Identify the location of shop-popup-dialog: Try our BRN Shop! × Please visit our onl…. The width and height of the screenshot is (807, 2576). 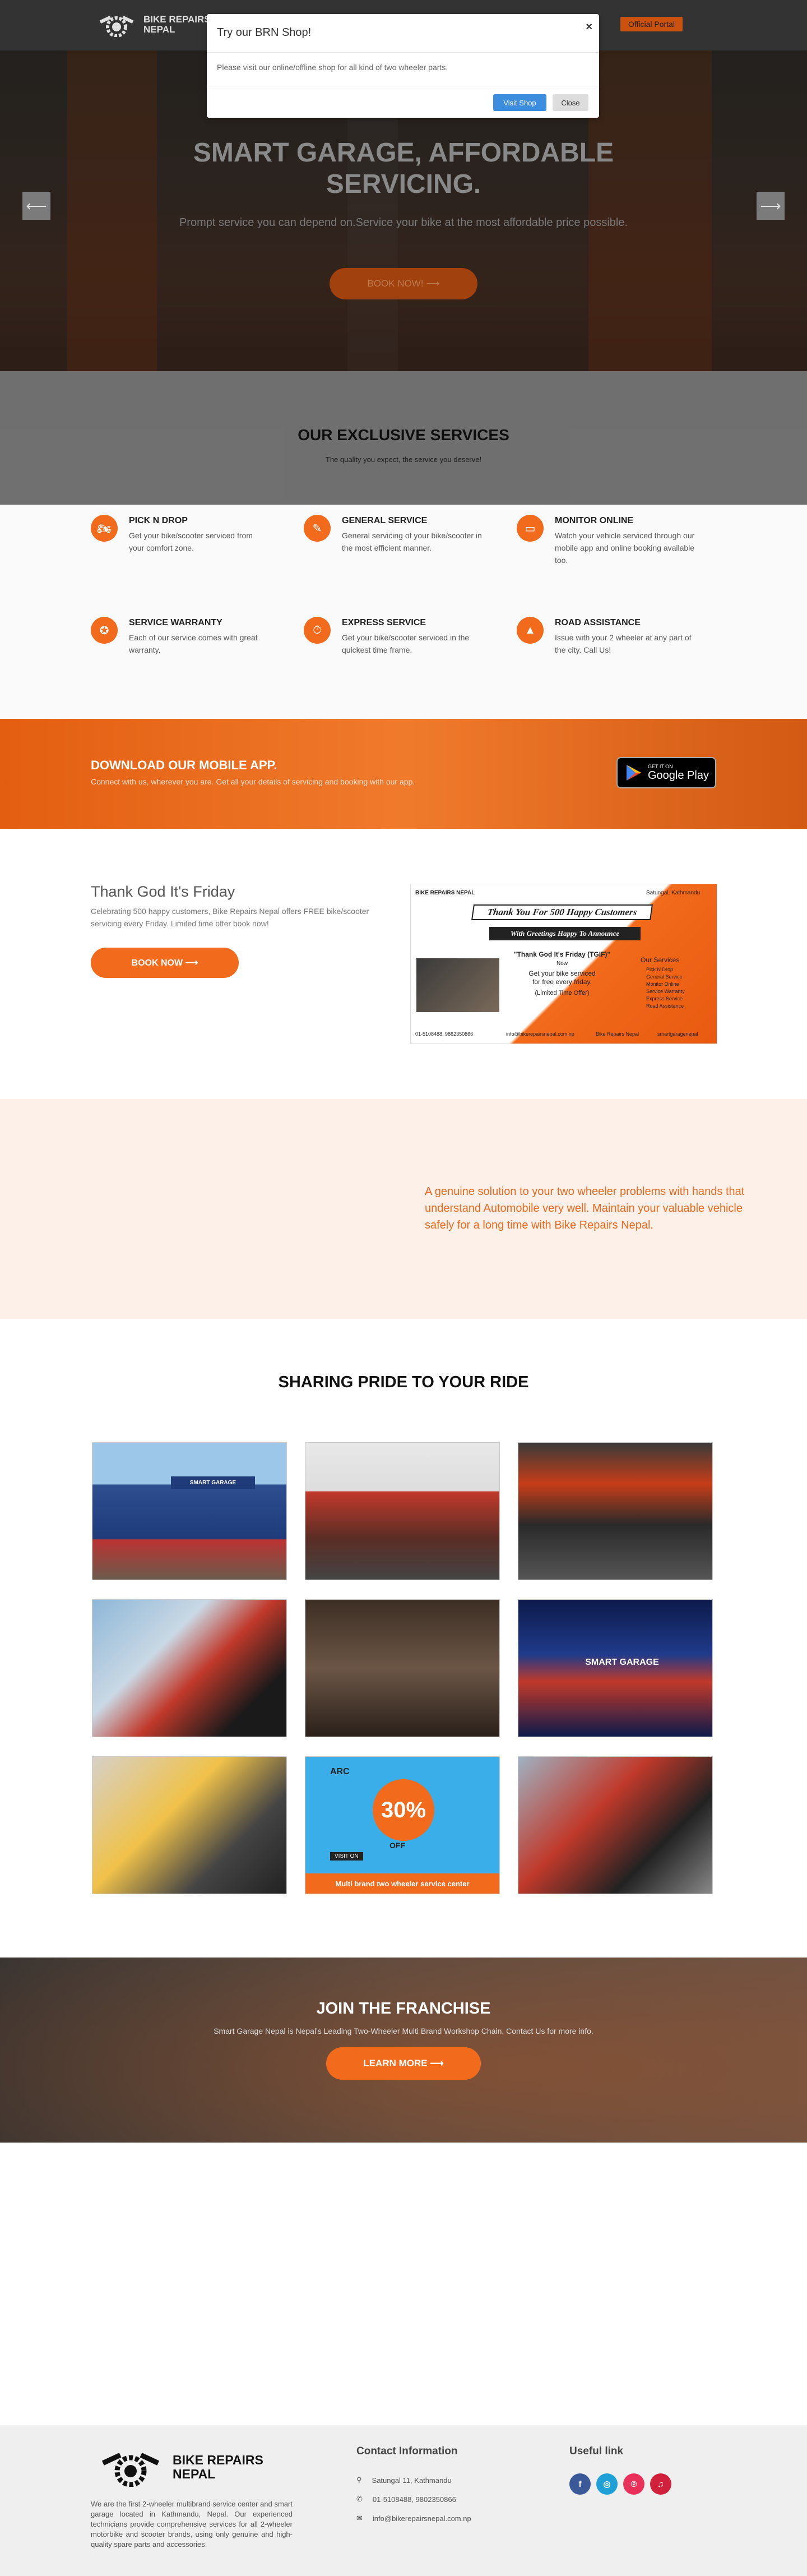
(403, 66).